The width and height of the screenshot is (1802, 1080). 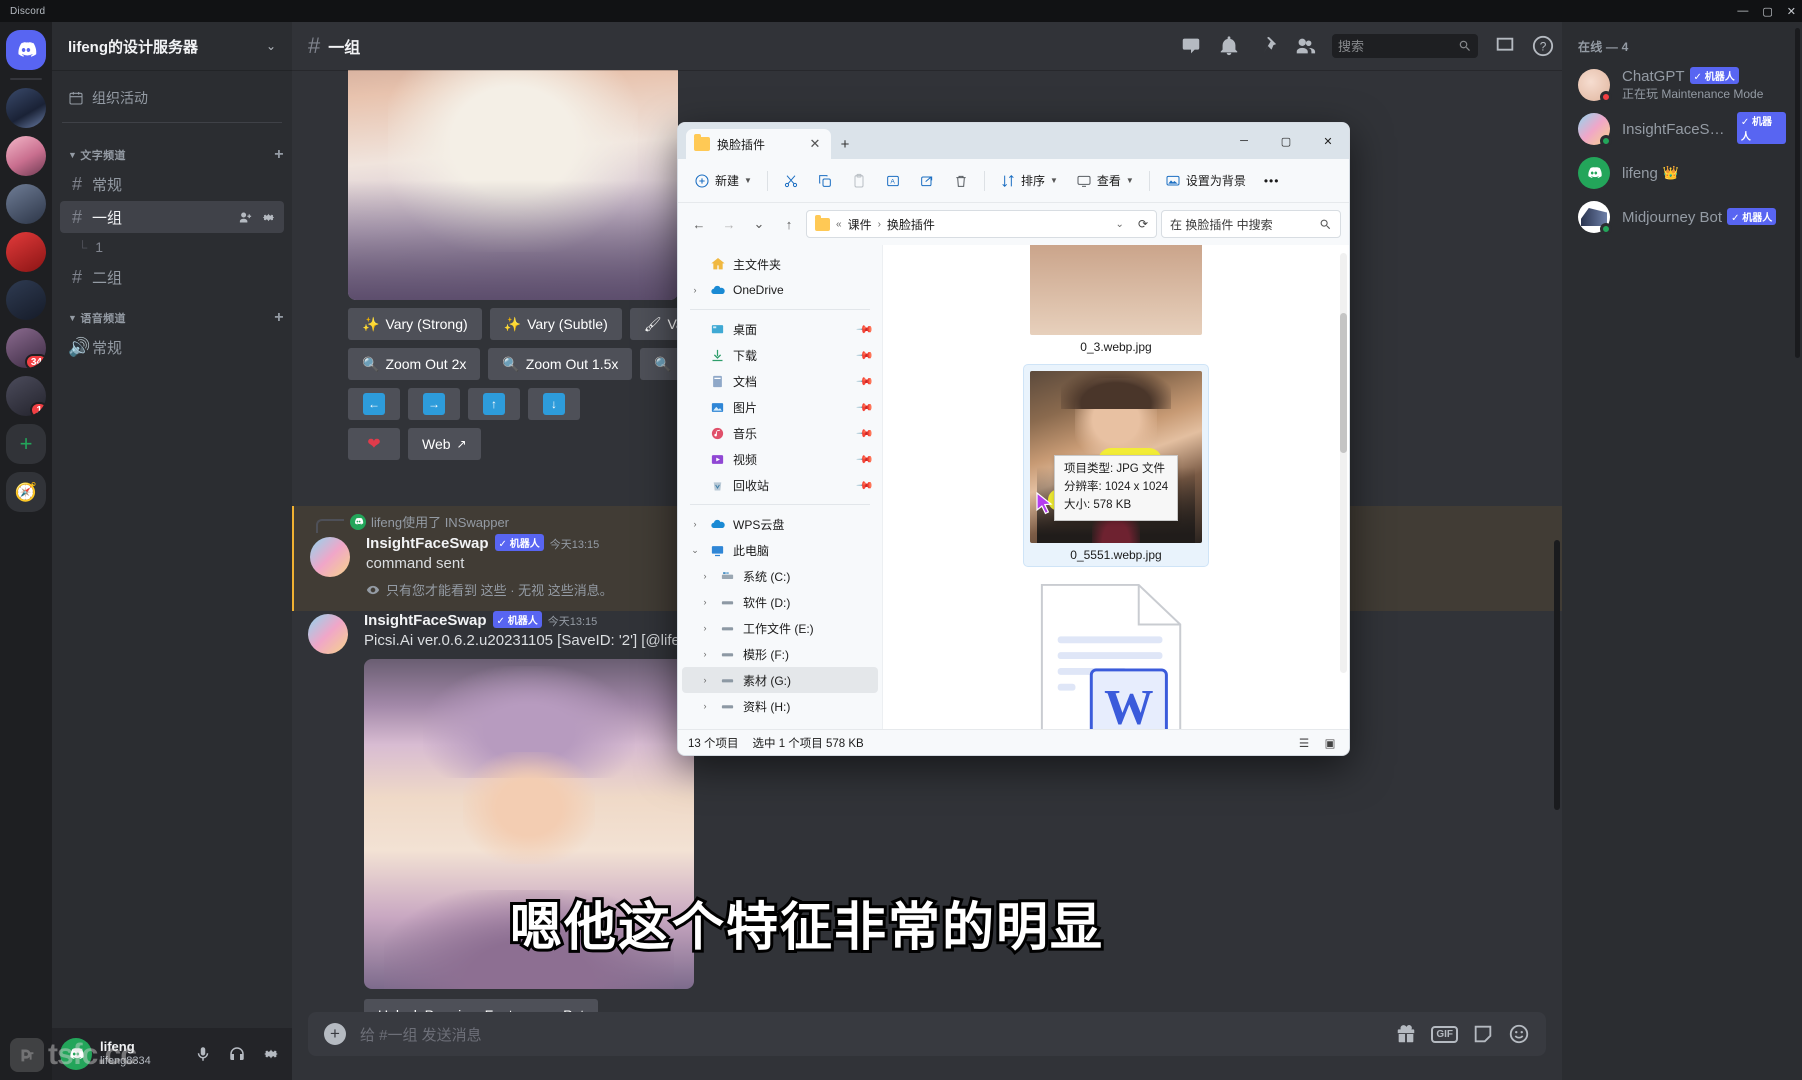 I want to click on nav-item-recycle-bin: 回收站 📌, so click(x=780, y=485).